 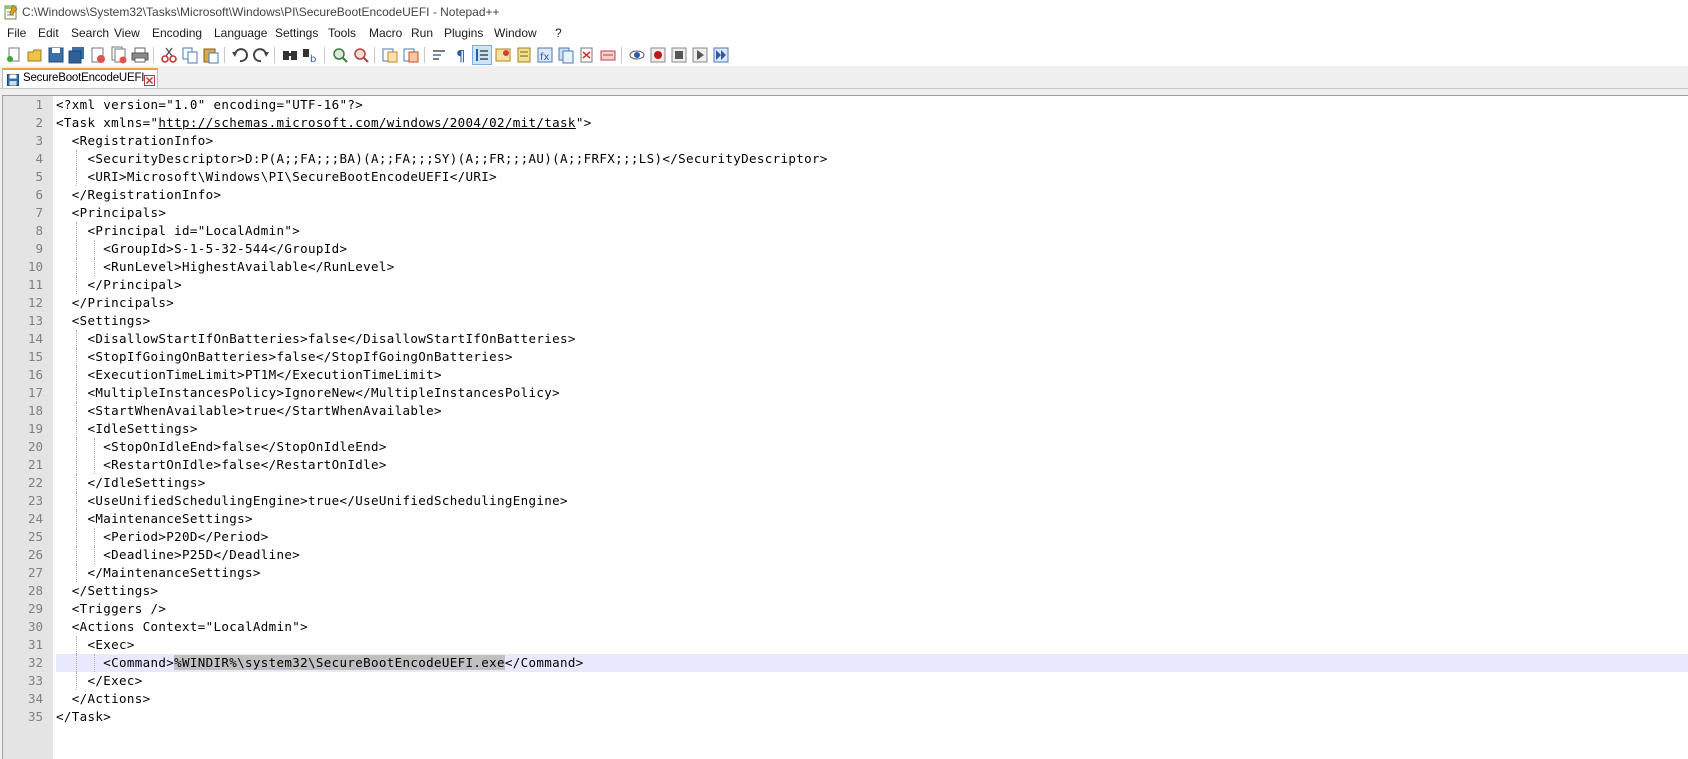 I want to click on code-line: <RegistrationInfo>, so click(x=872, y=141).